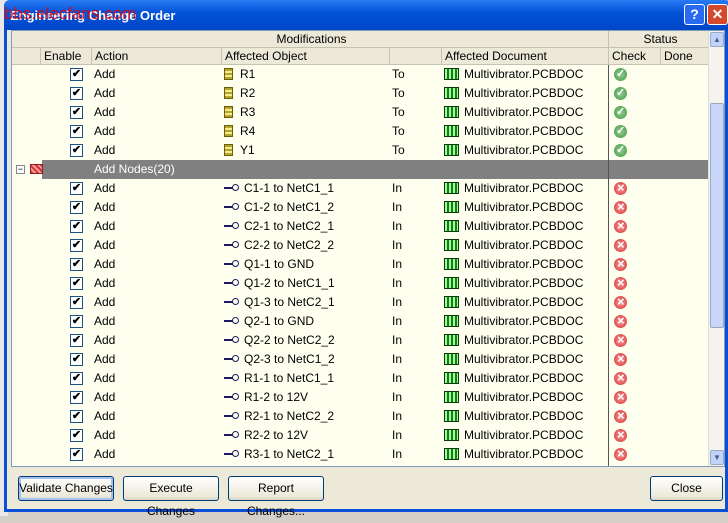 Image resolution: width=728 pixels, height=523 pixels. Describe the element at coordinates (717, 14) in the screenshot. I see `close-window-button: ✕` at that location.